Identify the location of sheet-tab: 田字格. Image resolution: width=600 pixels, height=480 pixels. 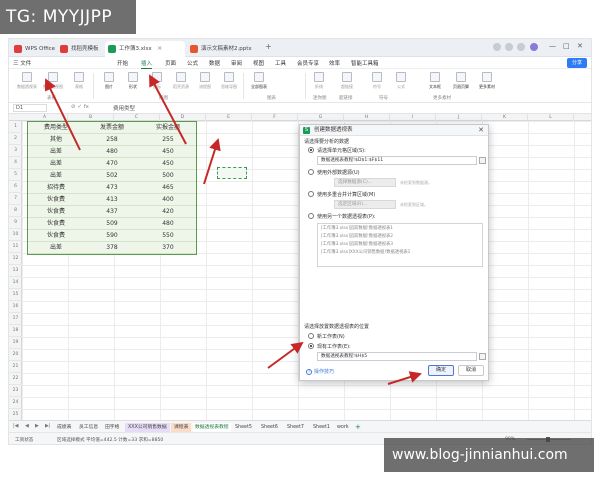
(112, 427).